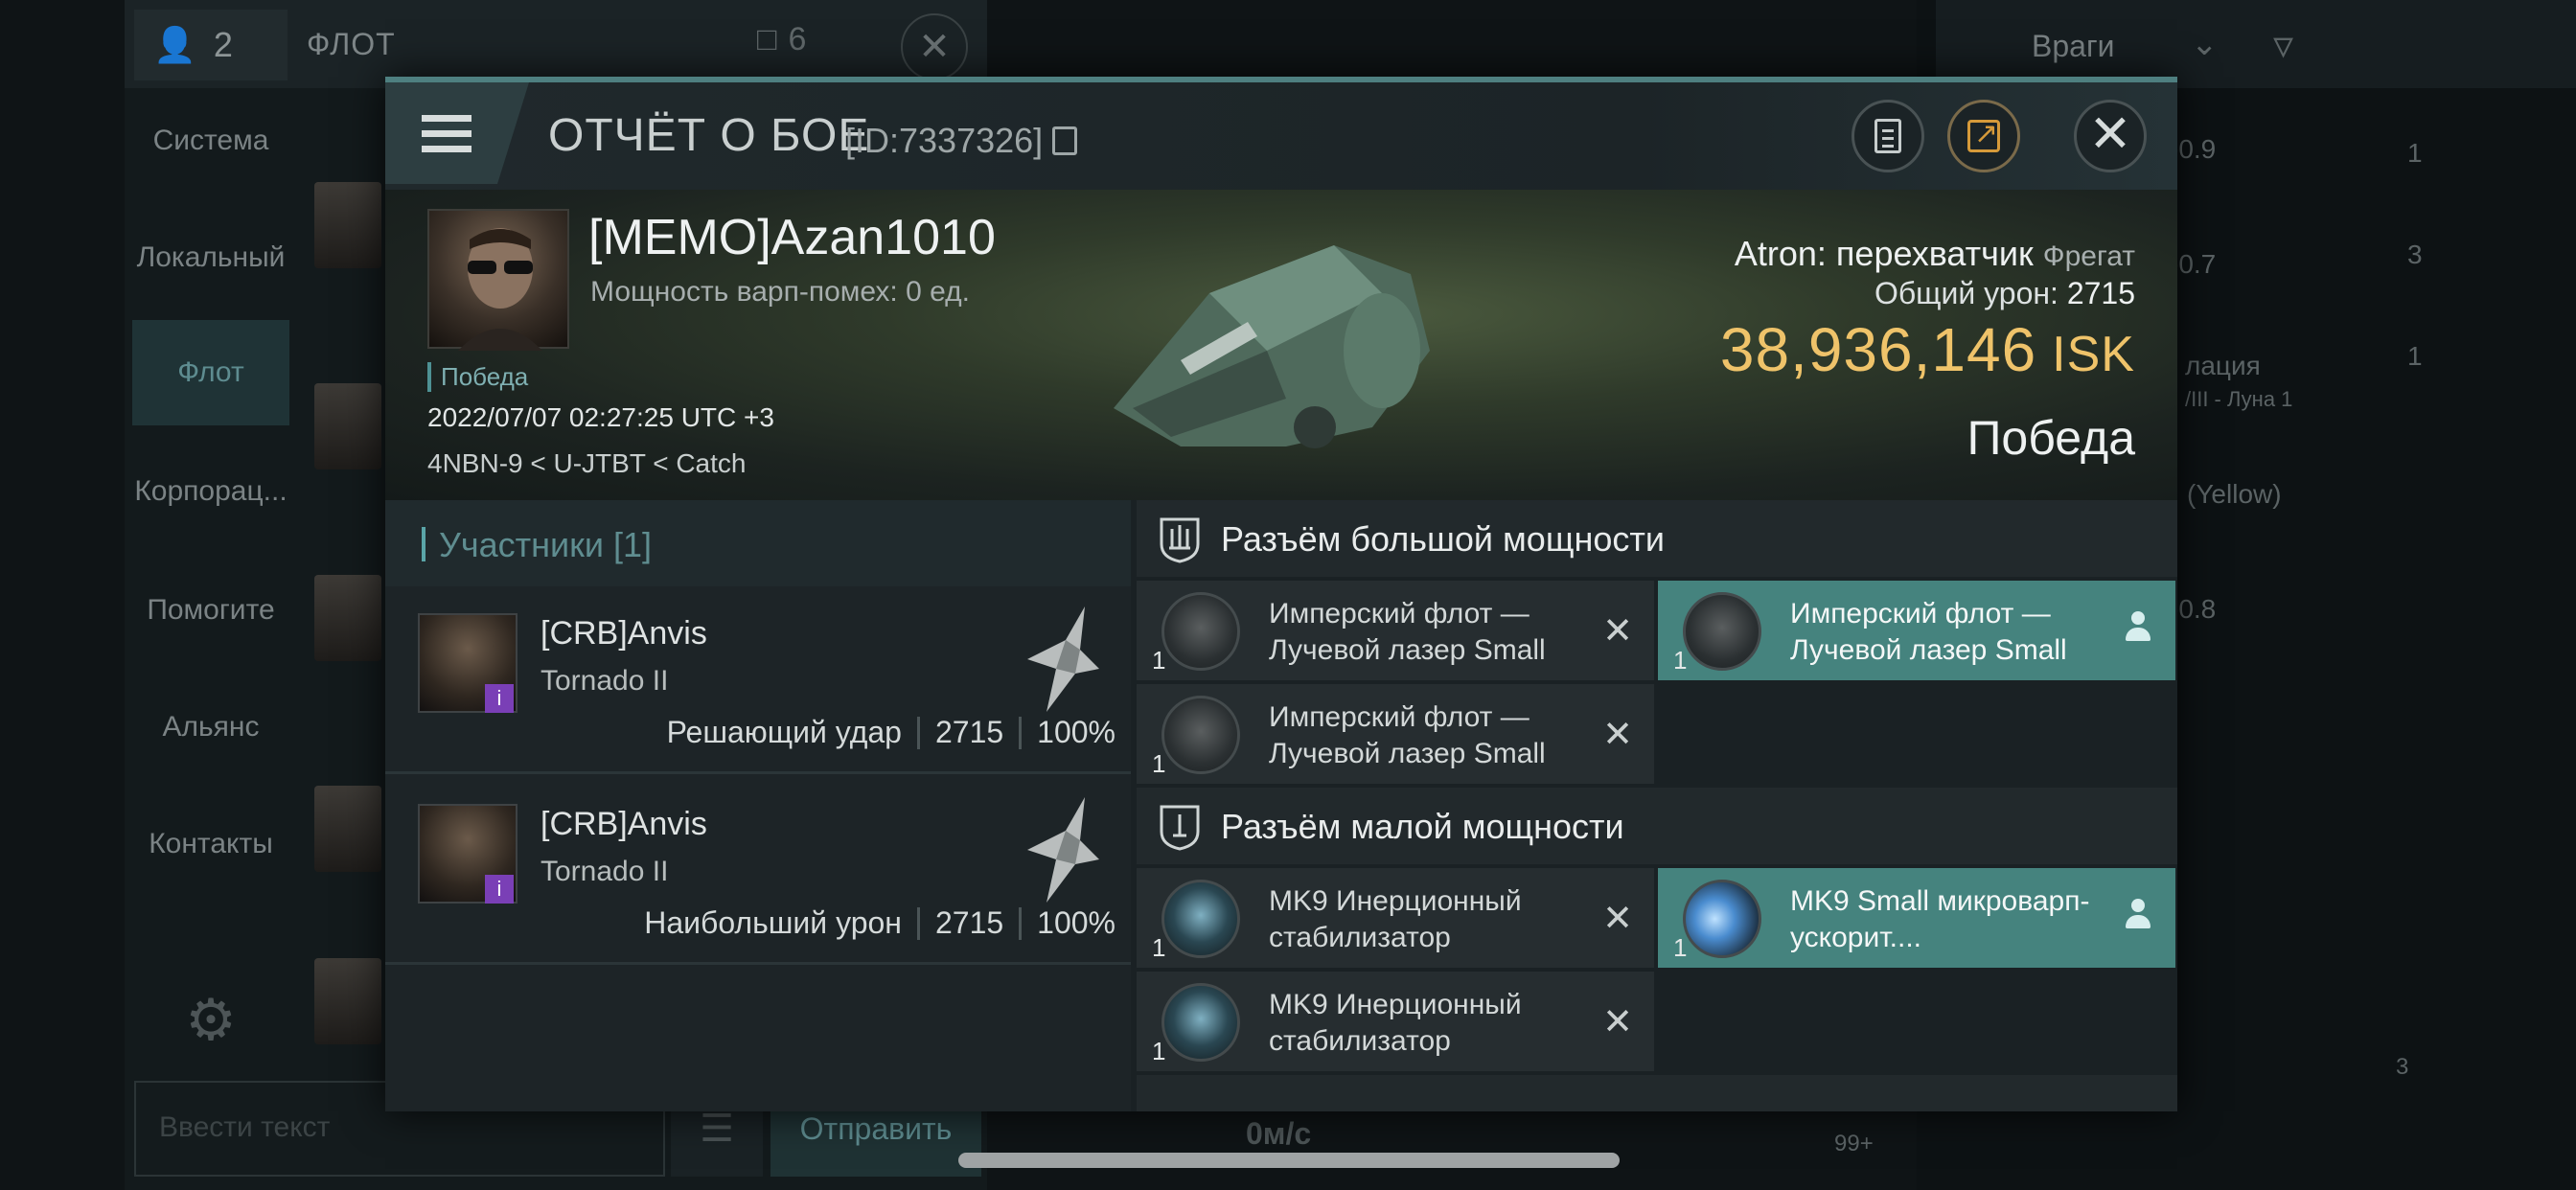 Image resolution: width=2576 pixels, height=1190 pixels. I want to click on message-icon: □, so click(767, 39).